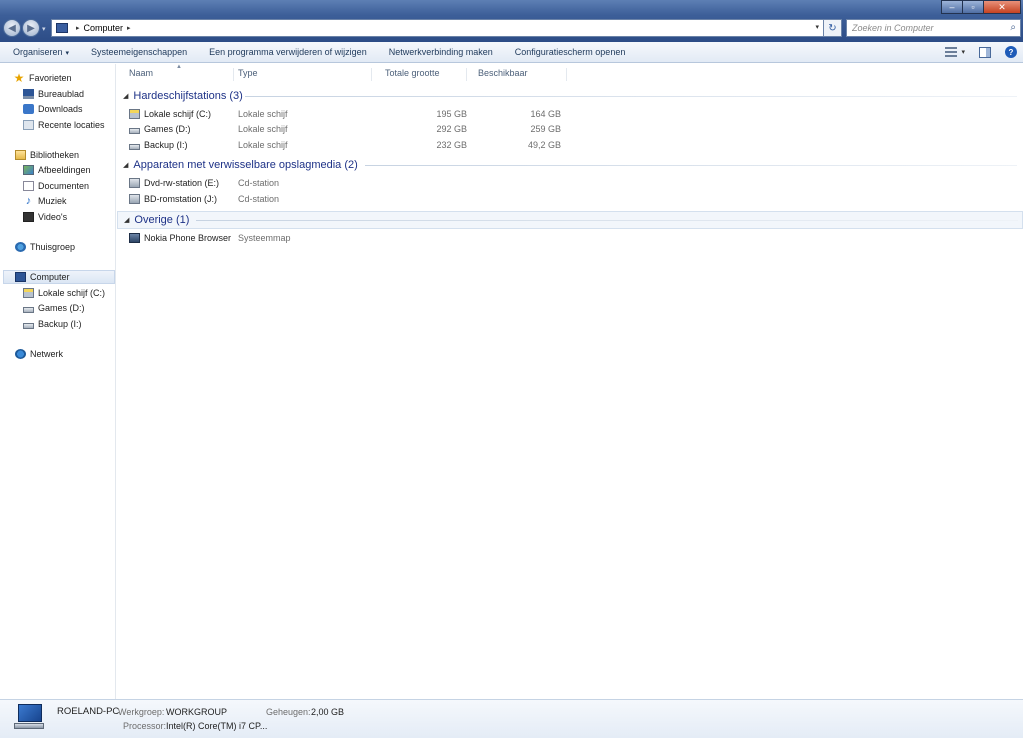  Describe the element at coordinates (52, 201) in the screenshot. I see `nav-music-label: Muziek` at that location.